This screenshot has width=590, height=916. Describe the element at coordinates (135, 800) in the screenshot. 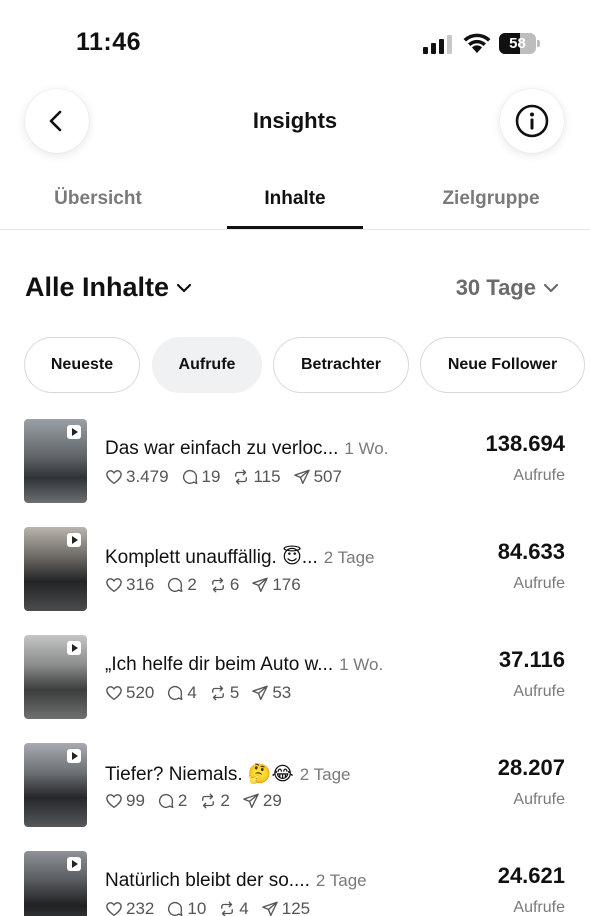

I see `likes-count: 99` at that location.